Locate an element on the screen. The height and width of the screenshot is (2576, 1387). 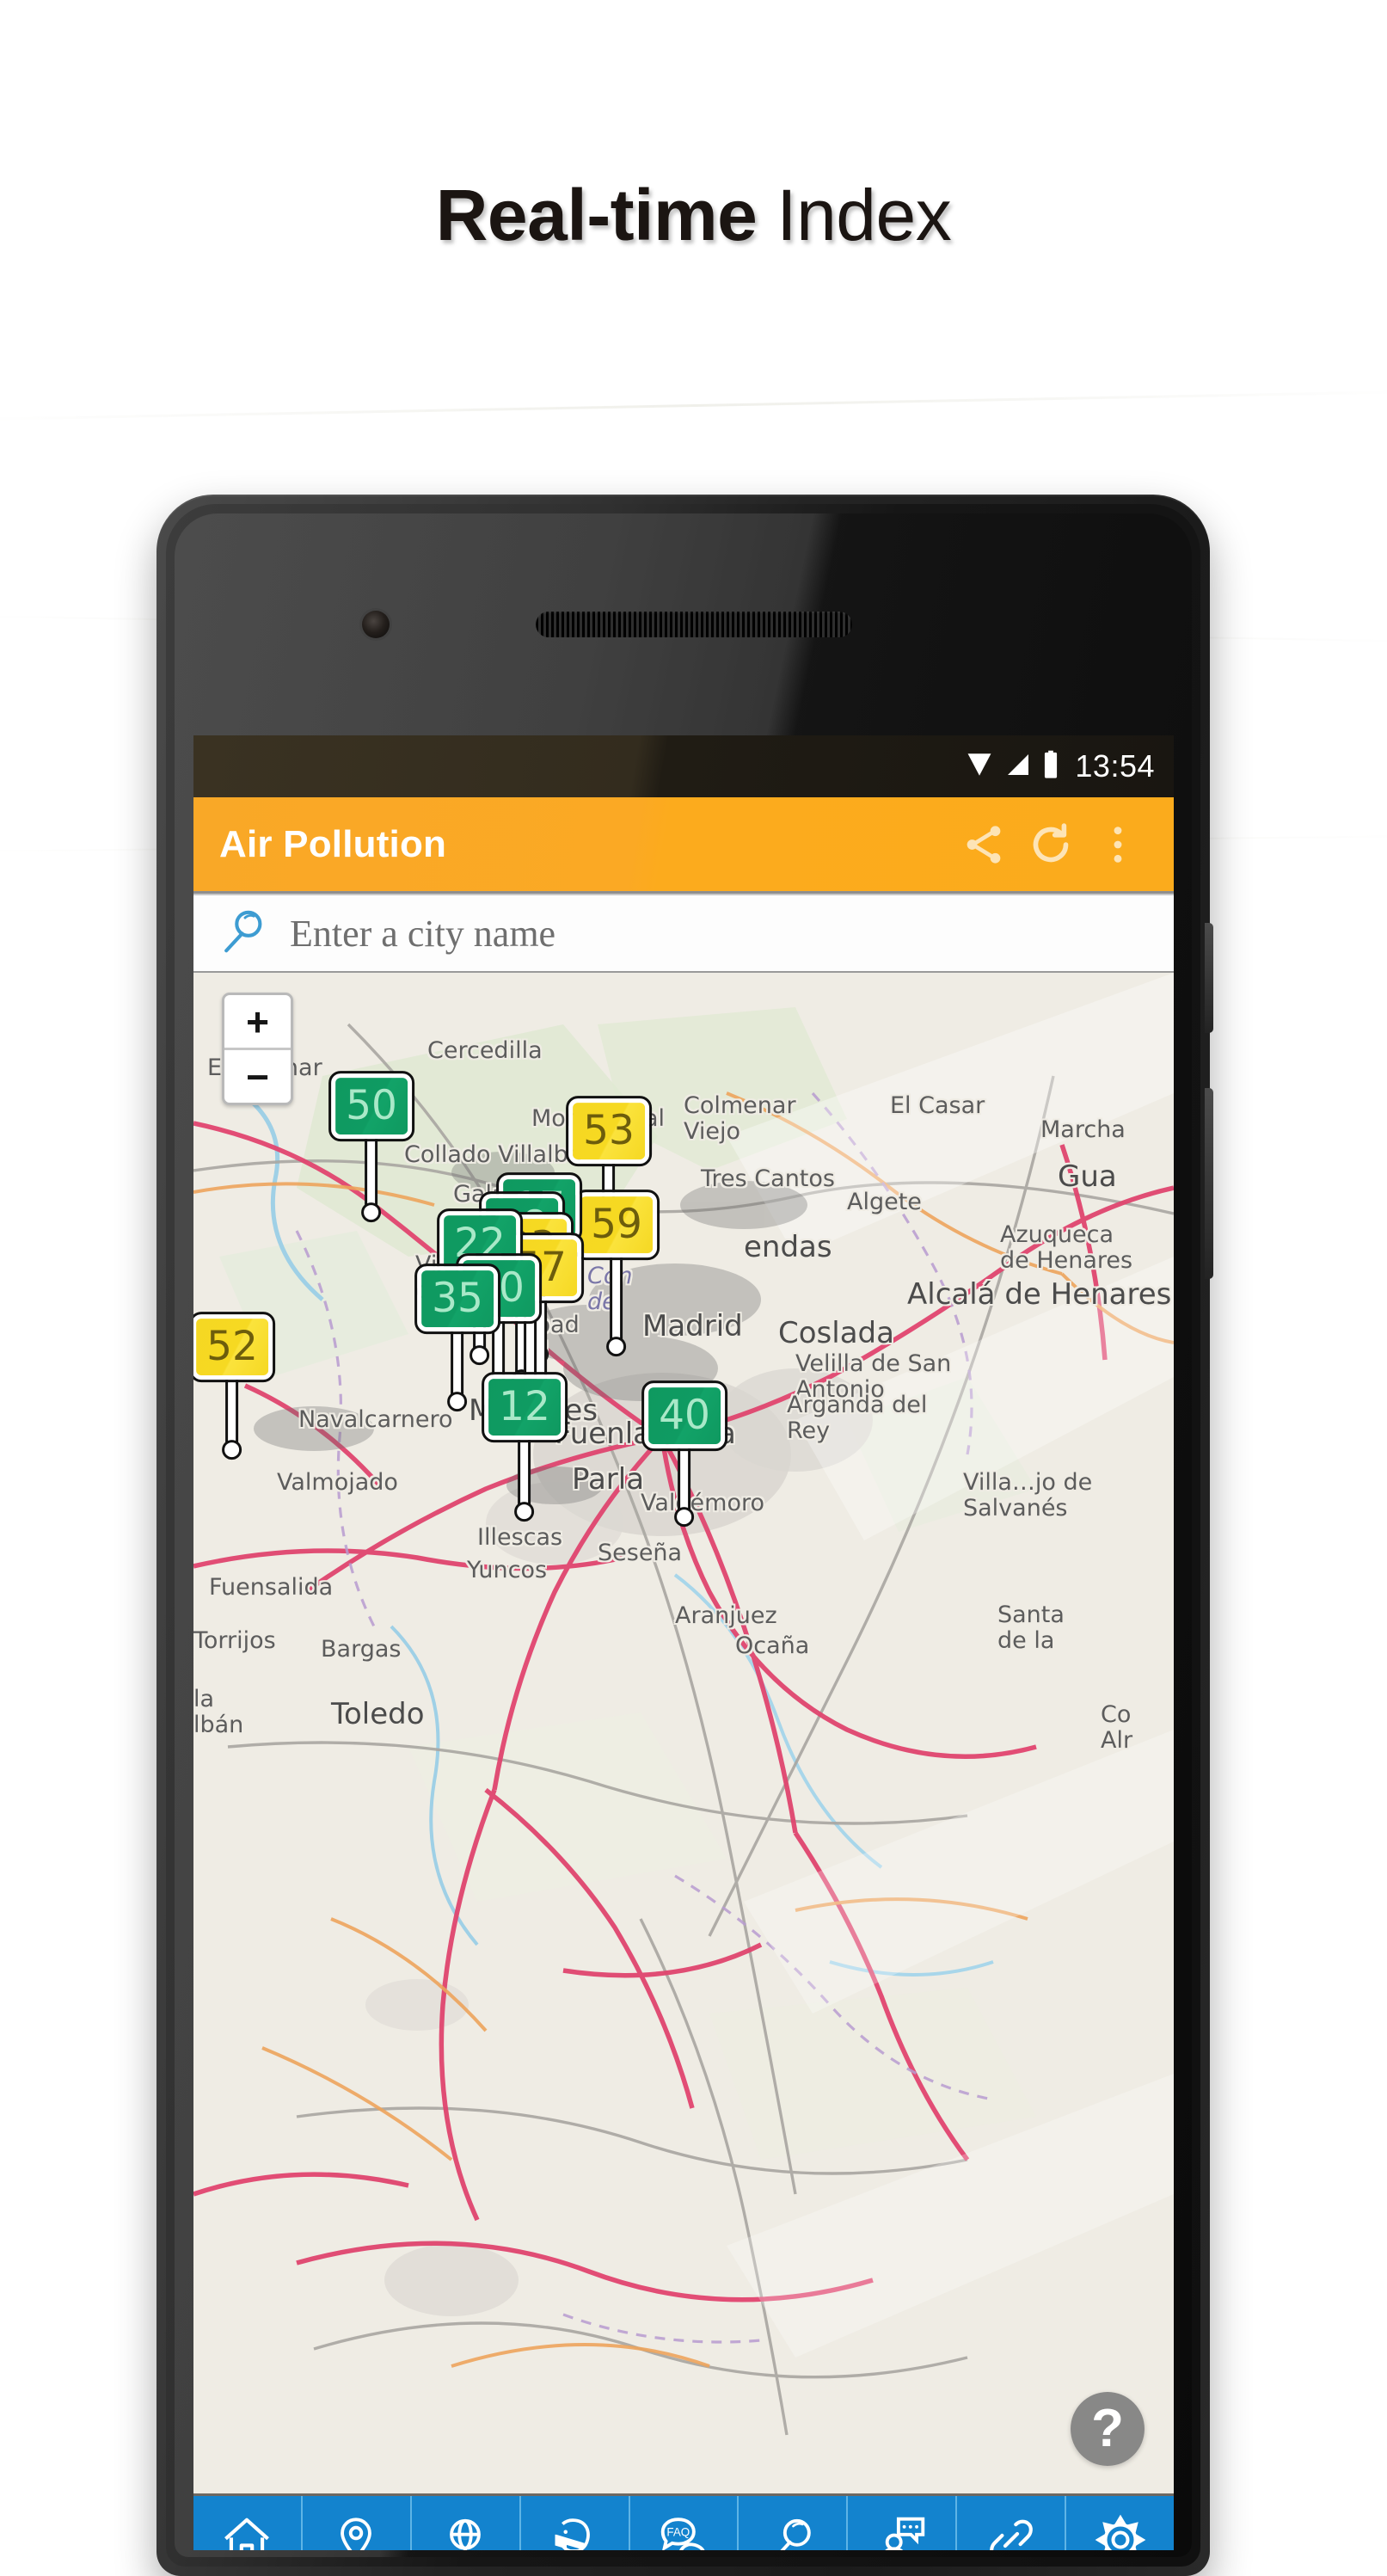
volume-button is located at coordinates (1209, 1183).